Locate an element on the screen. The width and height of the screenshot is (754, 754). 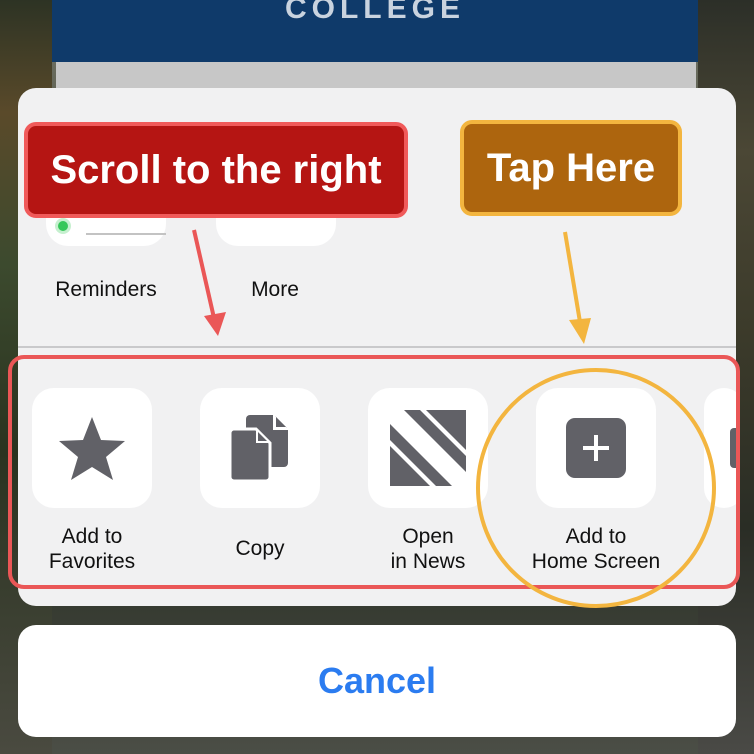
tap-target-circle is located at coordinates (596, 488).